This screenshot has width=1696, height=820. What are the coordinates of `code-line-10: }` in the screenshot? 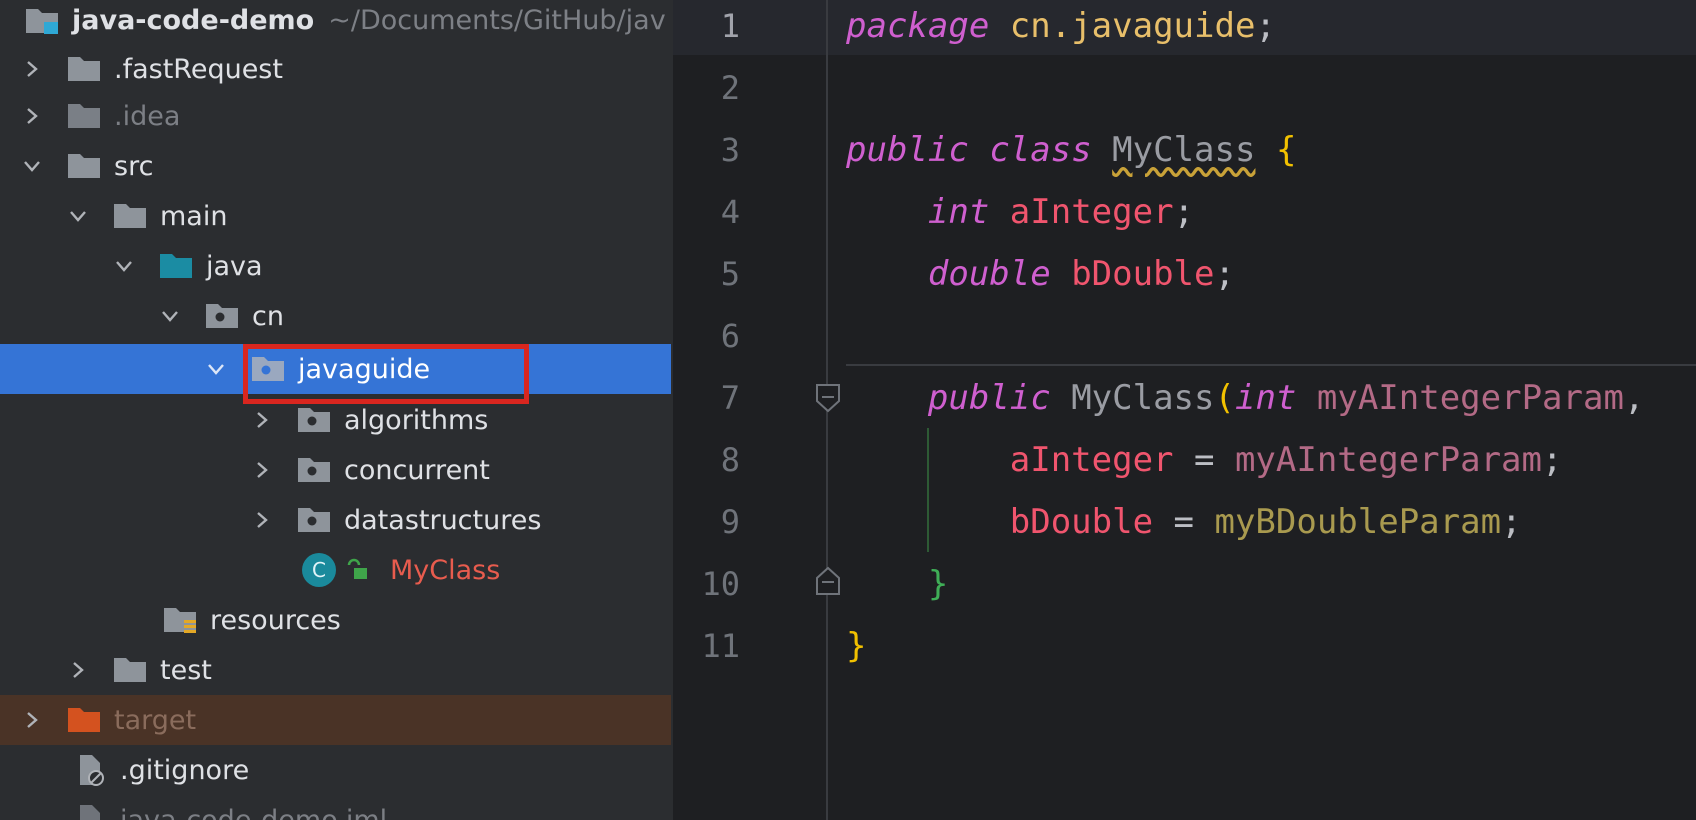 It's located at (897, 589).